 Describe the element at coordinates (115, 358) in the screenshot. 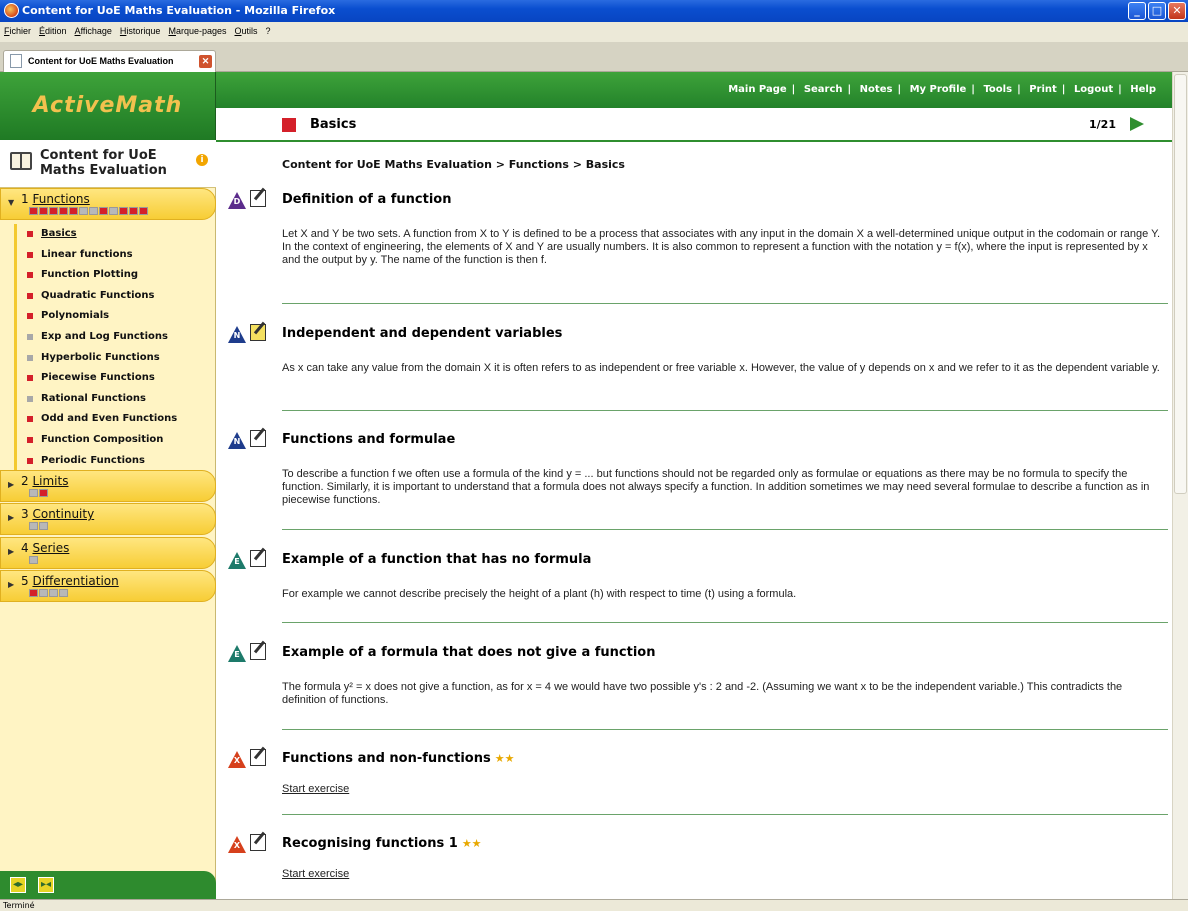

I see `lesson-item: Hyperbolic Functions` at that location.